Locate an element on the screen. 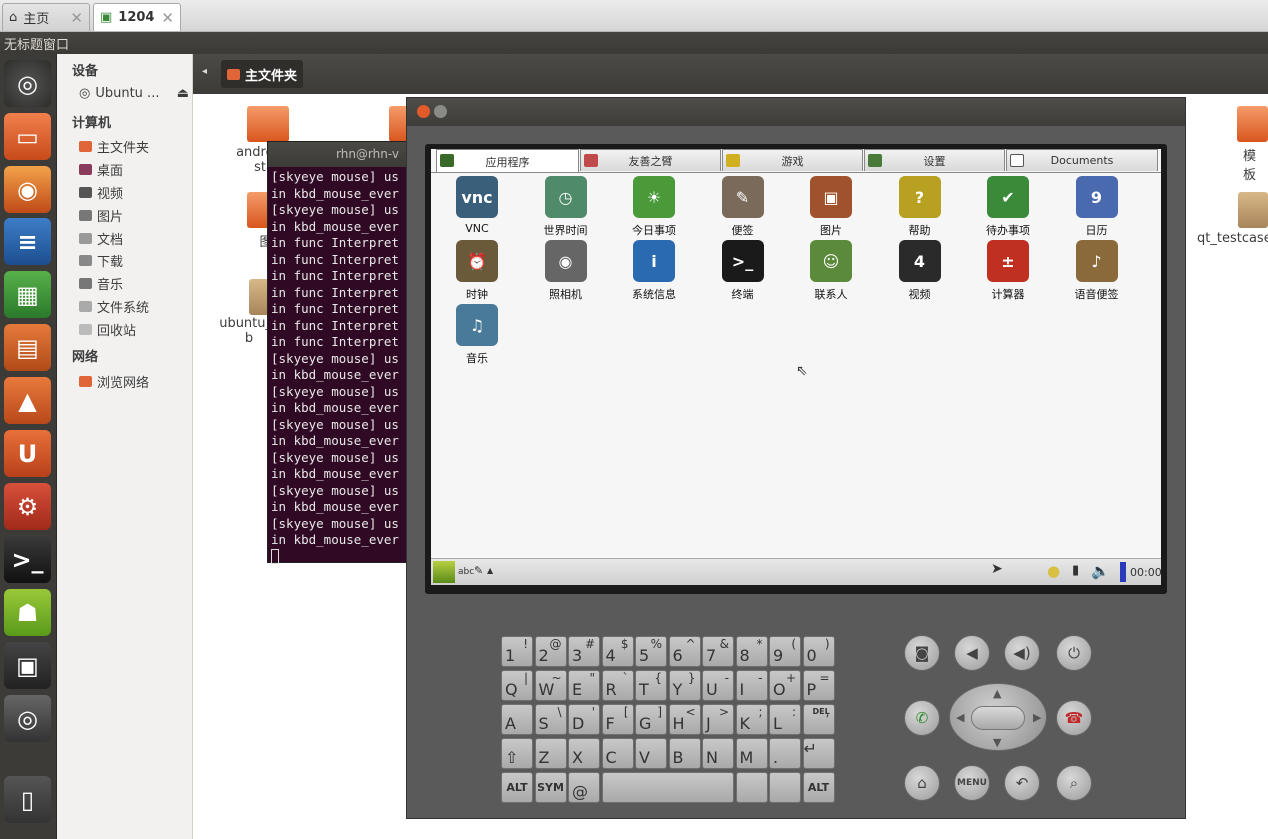  dpad: ▲ ▼ ◀ ▶ is located at coordinates (998, 717).